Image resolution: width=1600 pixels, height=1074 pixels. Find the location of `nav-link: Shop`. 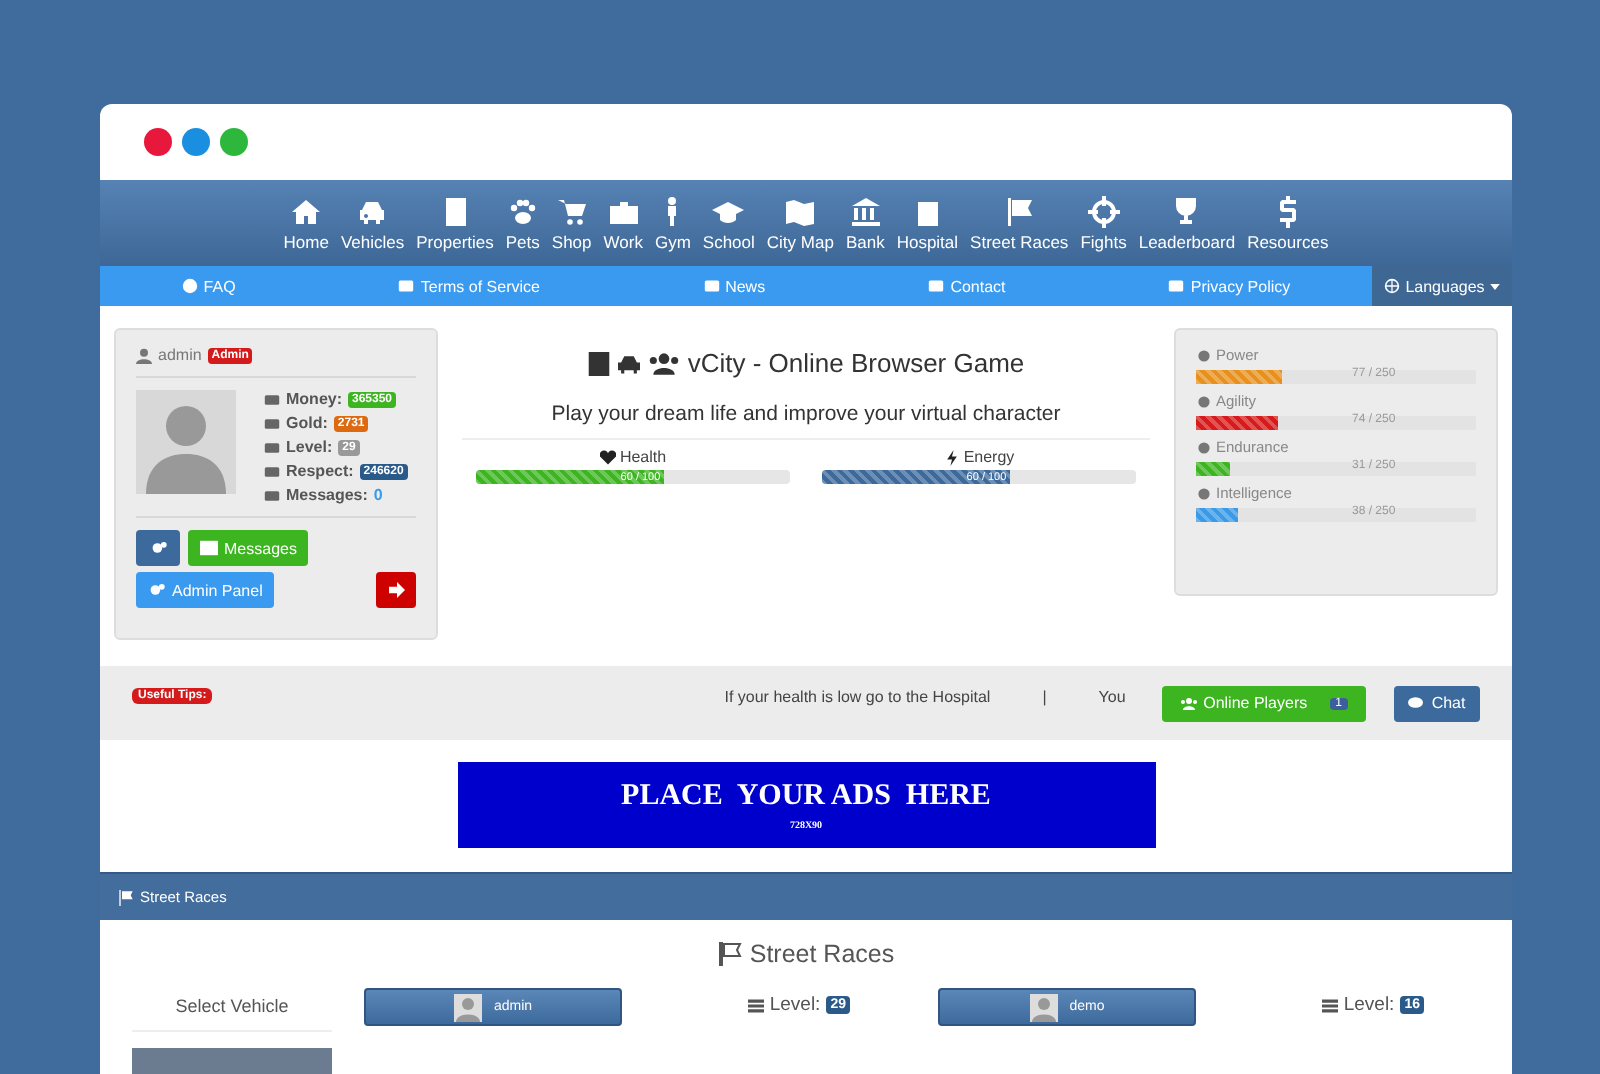

nav-link: Shop is located at coordinates (571, 223).